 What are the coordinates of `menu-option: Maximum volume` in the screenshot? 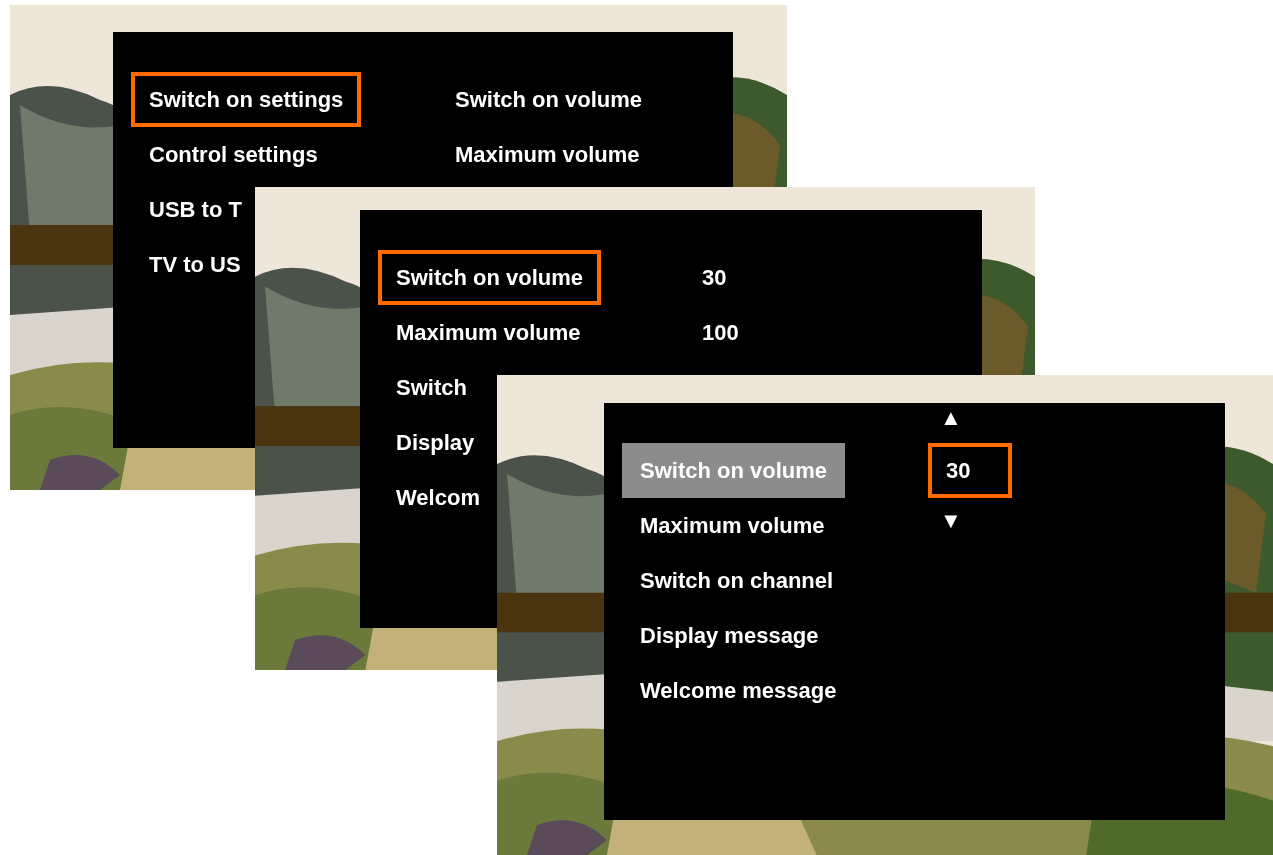 It's located at (547, 154).